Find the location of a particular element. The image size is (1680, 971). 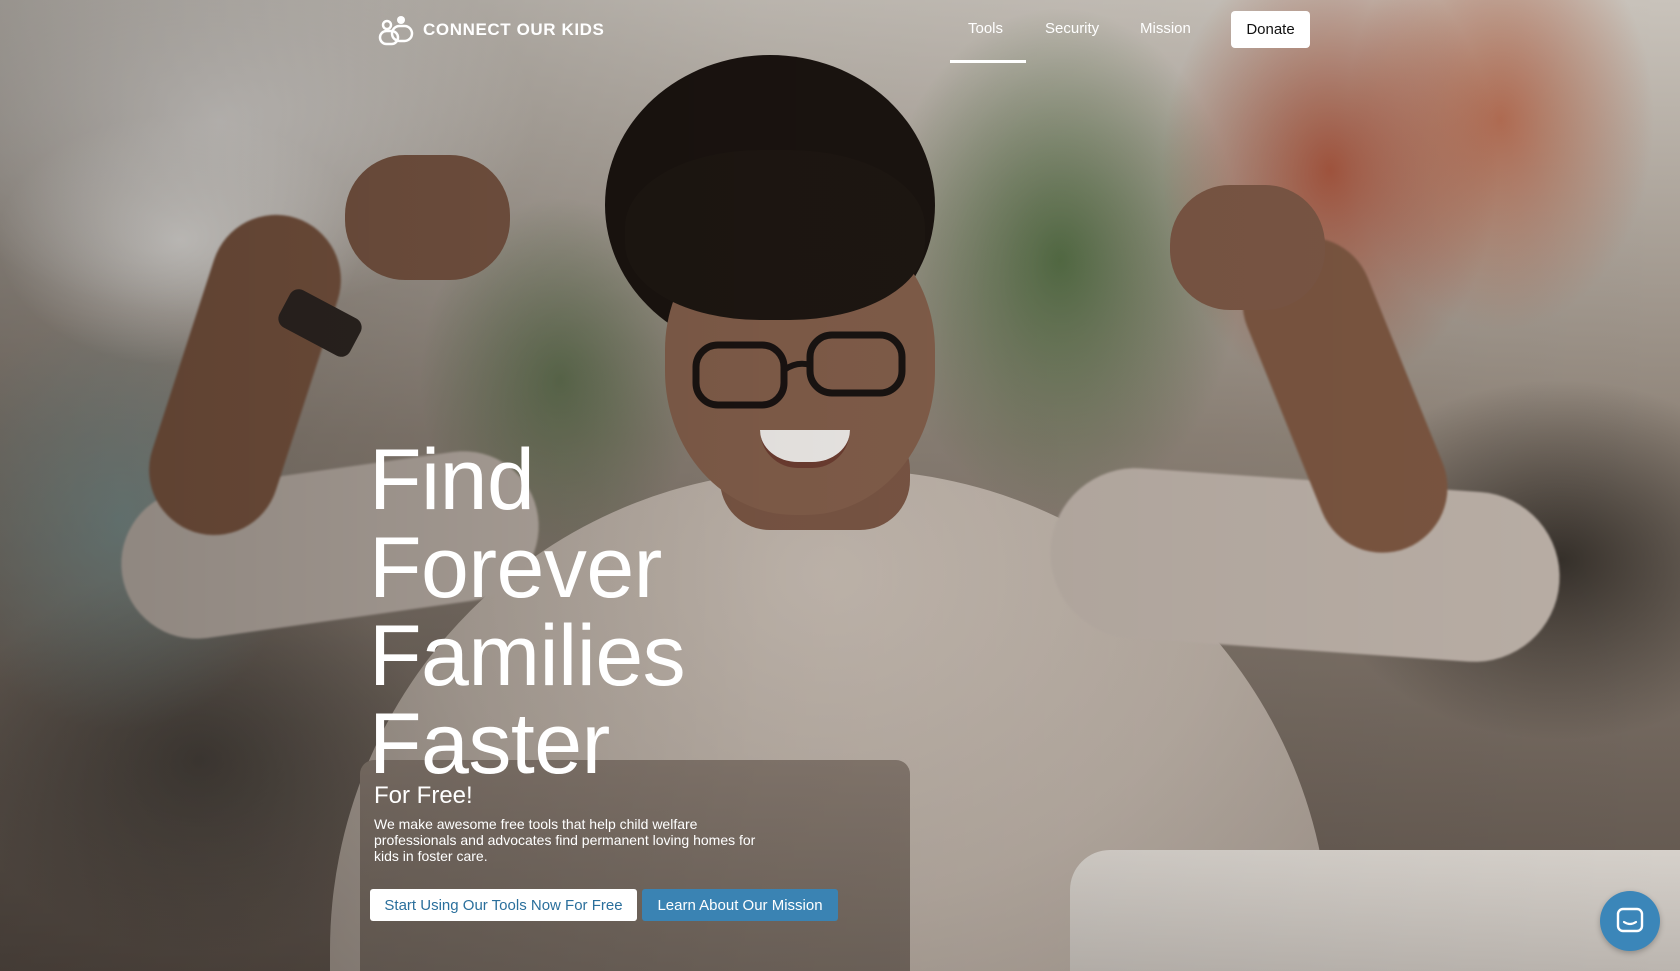

hero-title-line: Forever is located at coordinates (515, 568).